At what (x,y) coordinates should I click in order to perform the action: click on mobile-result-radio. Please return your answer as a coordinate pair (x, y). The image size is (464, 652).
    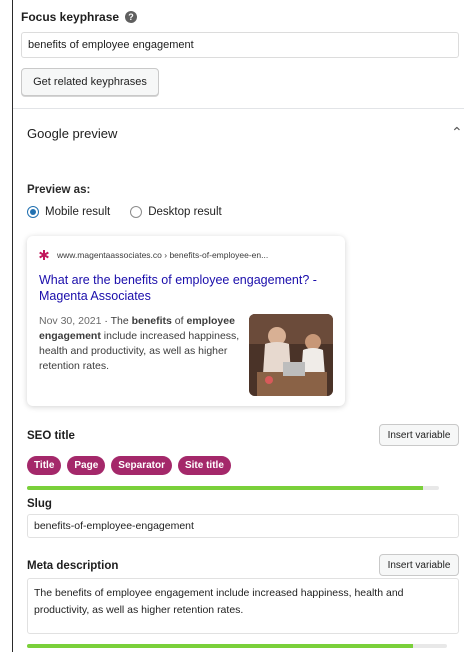
    Looking at the image, I should click on (33, 212).